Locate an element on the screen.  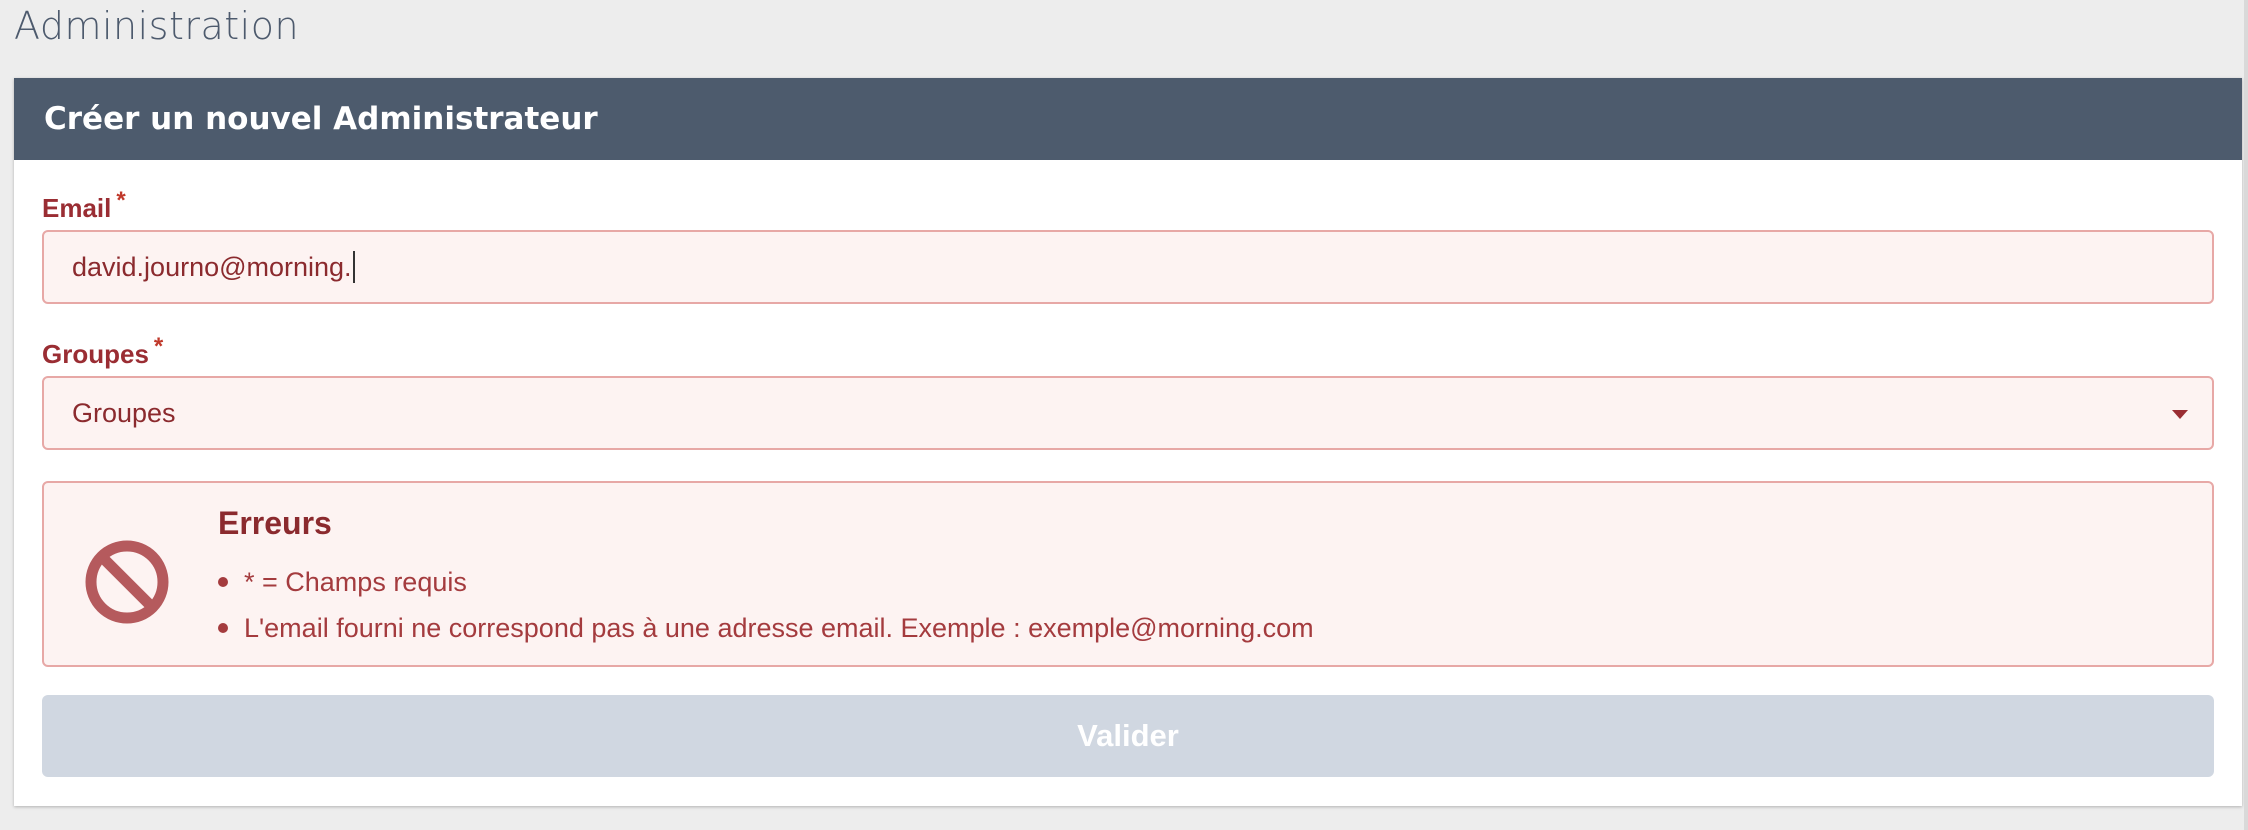
error-item-text: * = Champs requis is located at coordinates (355, 582).